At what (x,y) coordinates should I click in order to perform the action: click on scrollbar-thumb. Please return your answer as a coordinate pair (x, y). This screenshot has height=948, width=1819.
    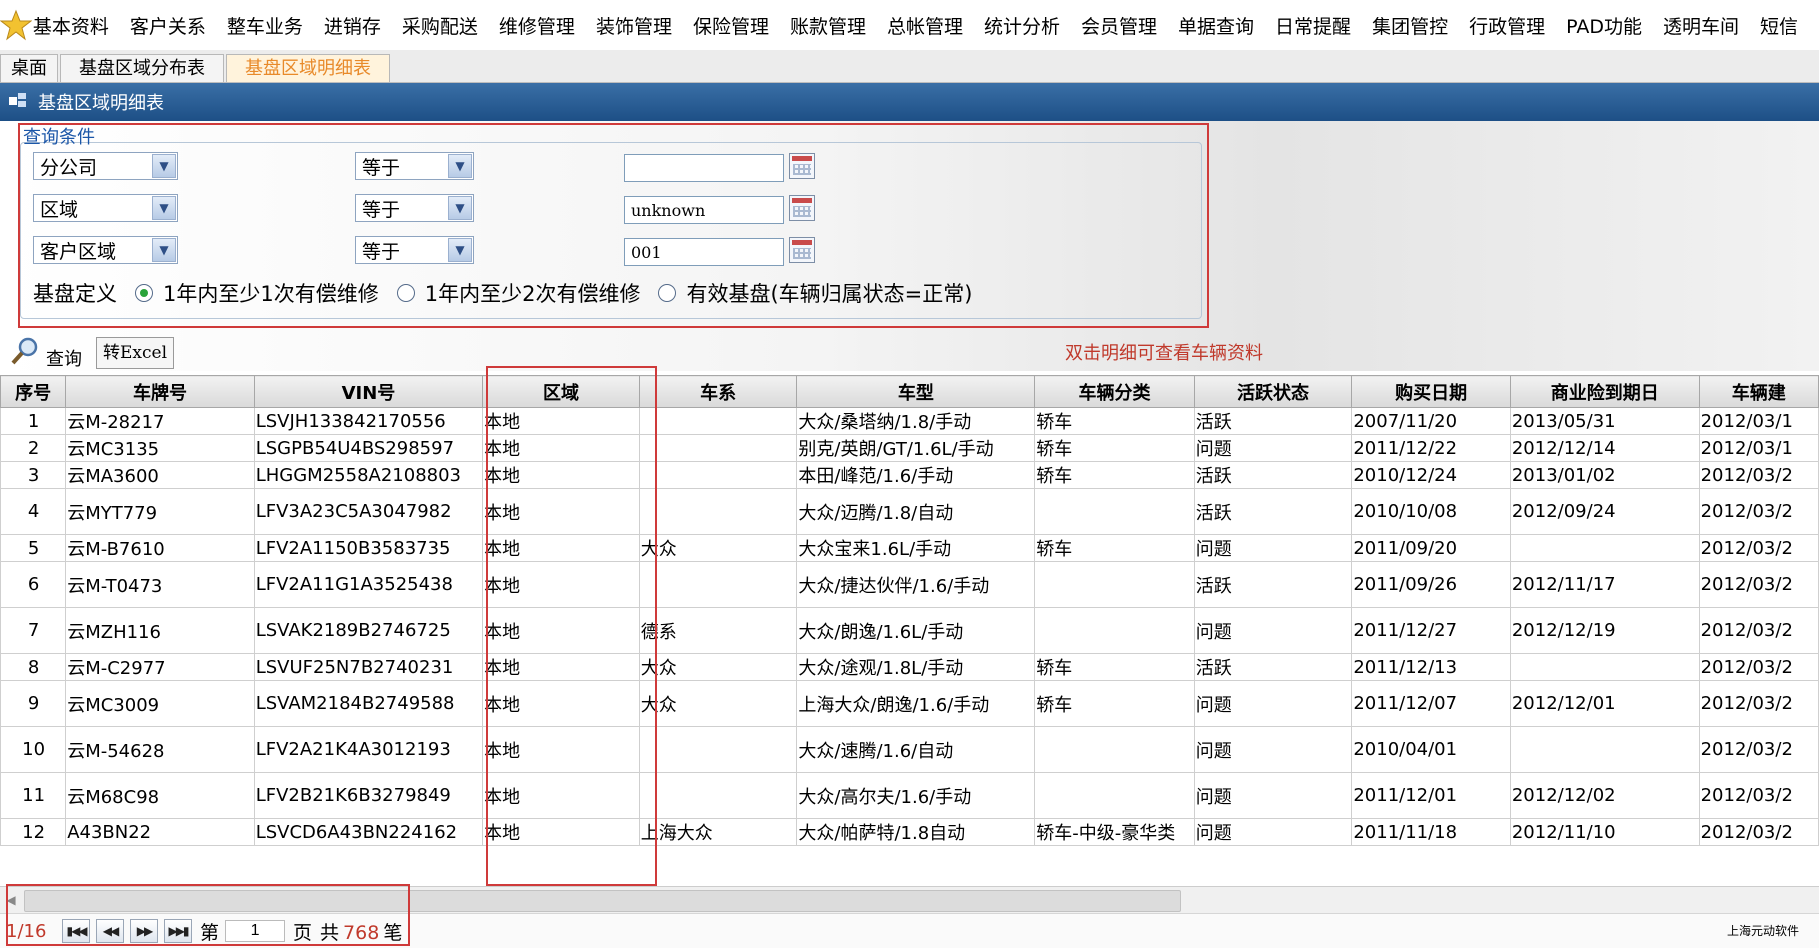
    Looking at the image, I should click on (602, 901).